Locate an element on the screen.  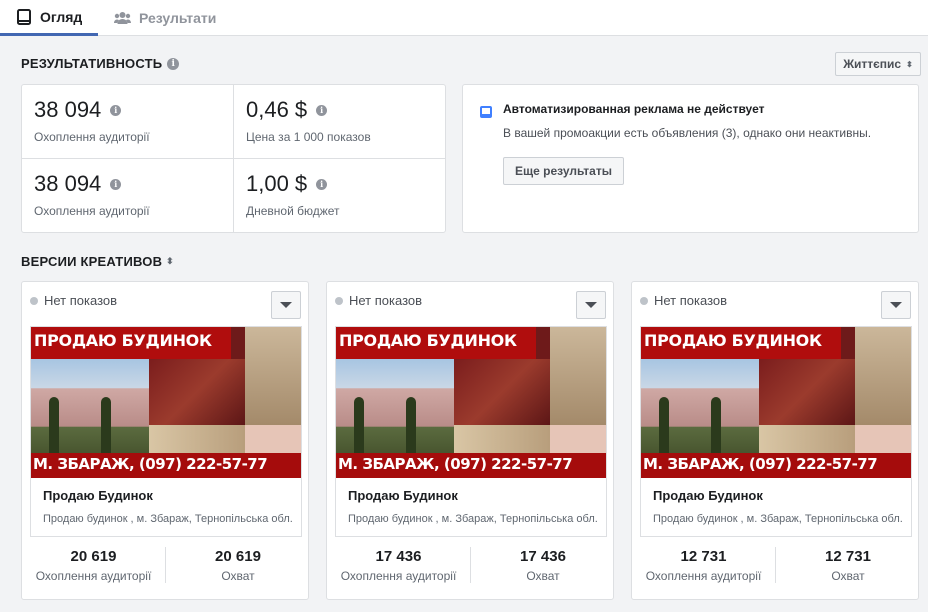
performance-title-text: РЕЗУЛЬТАТИВНОСТЬ is located at coordinates (92, 63).